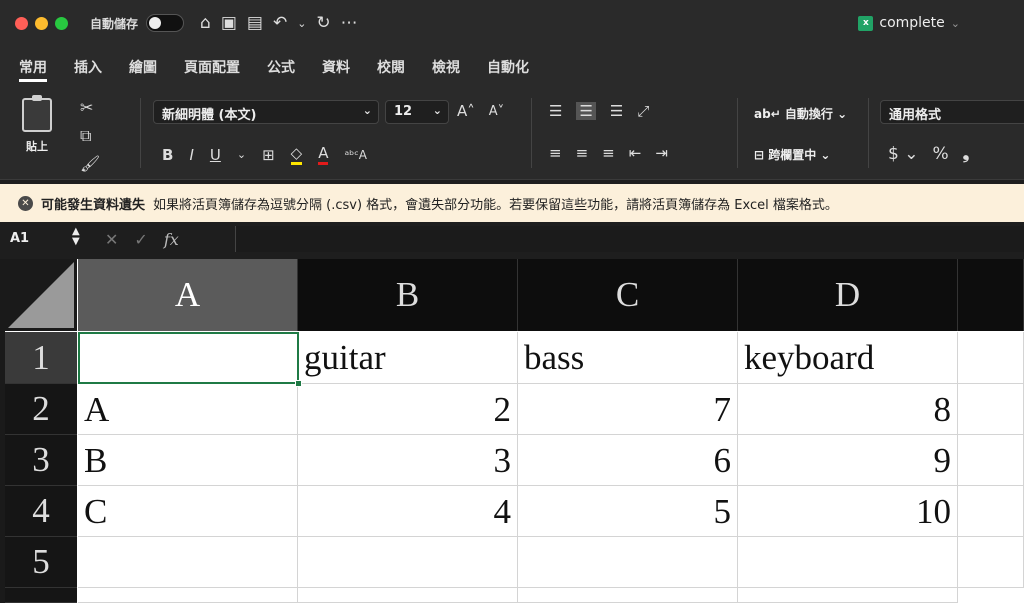 Image resolution: width=1024 pixels, height=603 pixels. I want to click on cell-c3: 6, so click(628, 460).